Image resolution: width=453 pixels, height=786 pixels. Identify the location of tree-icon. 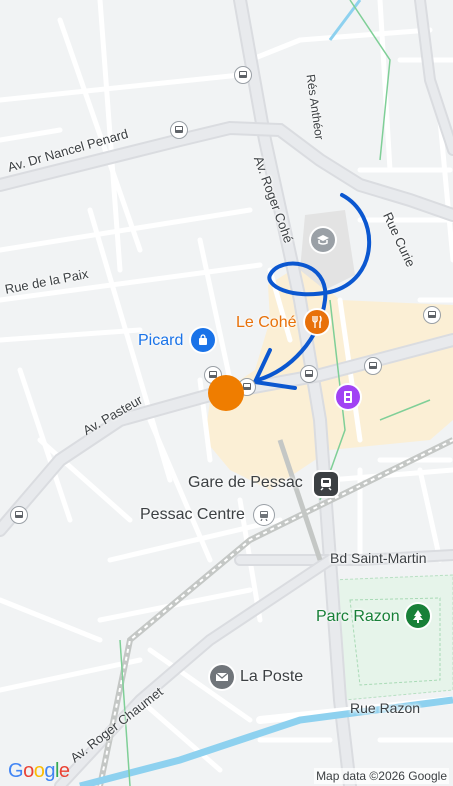
(418, 616).